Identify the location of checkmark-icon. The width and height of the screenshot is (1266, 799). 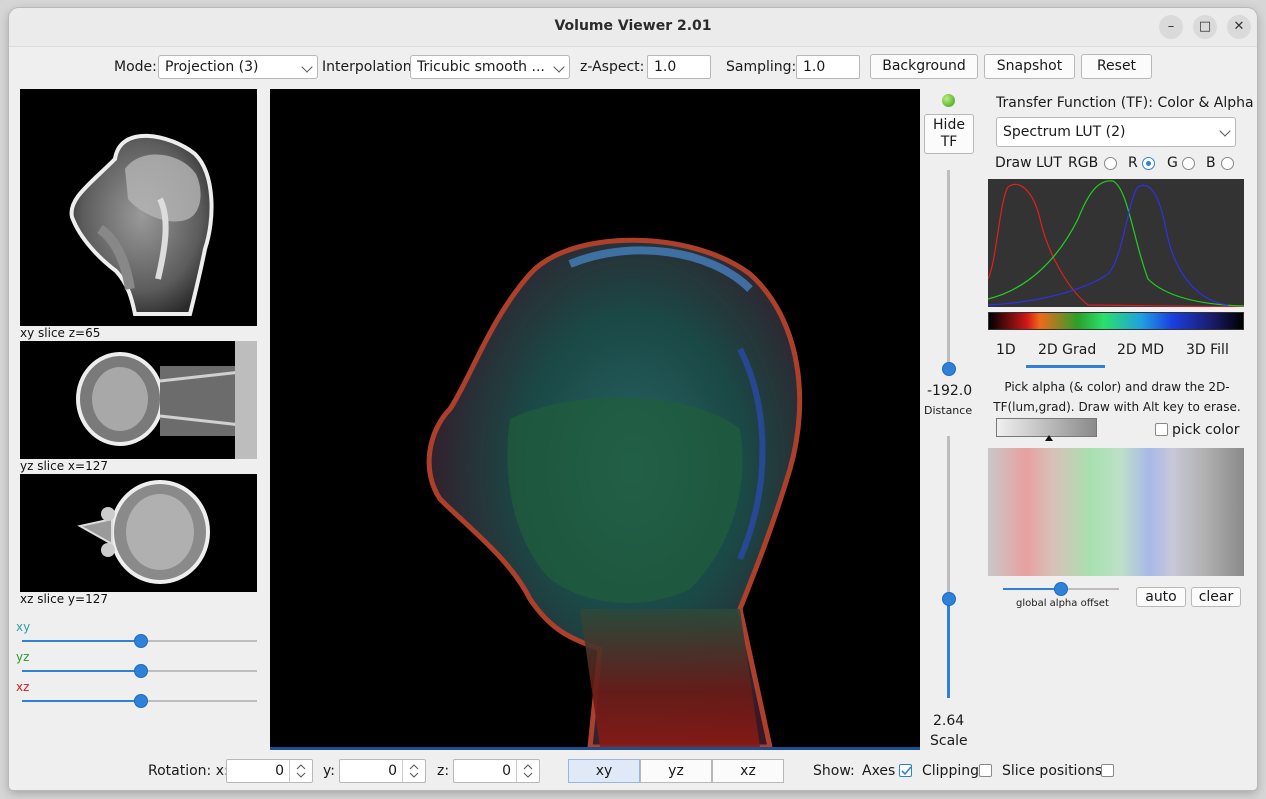
(906, 771).